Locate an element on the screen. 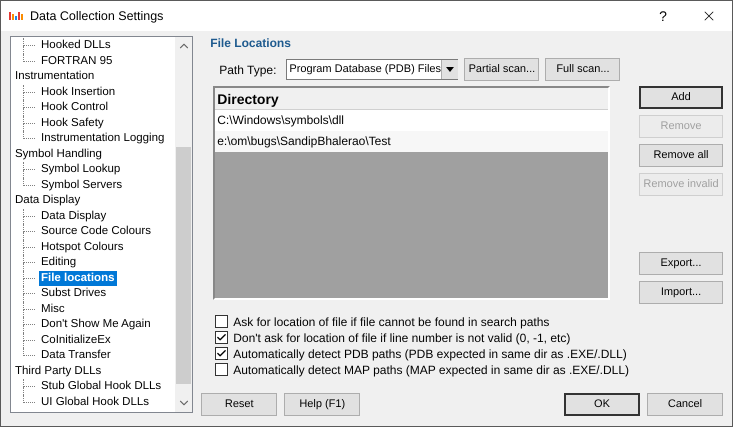  column-header: Directory is located at coordinates (411, 99).